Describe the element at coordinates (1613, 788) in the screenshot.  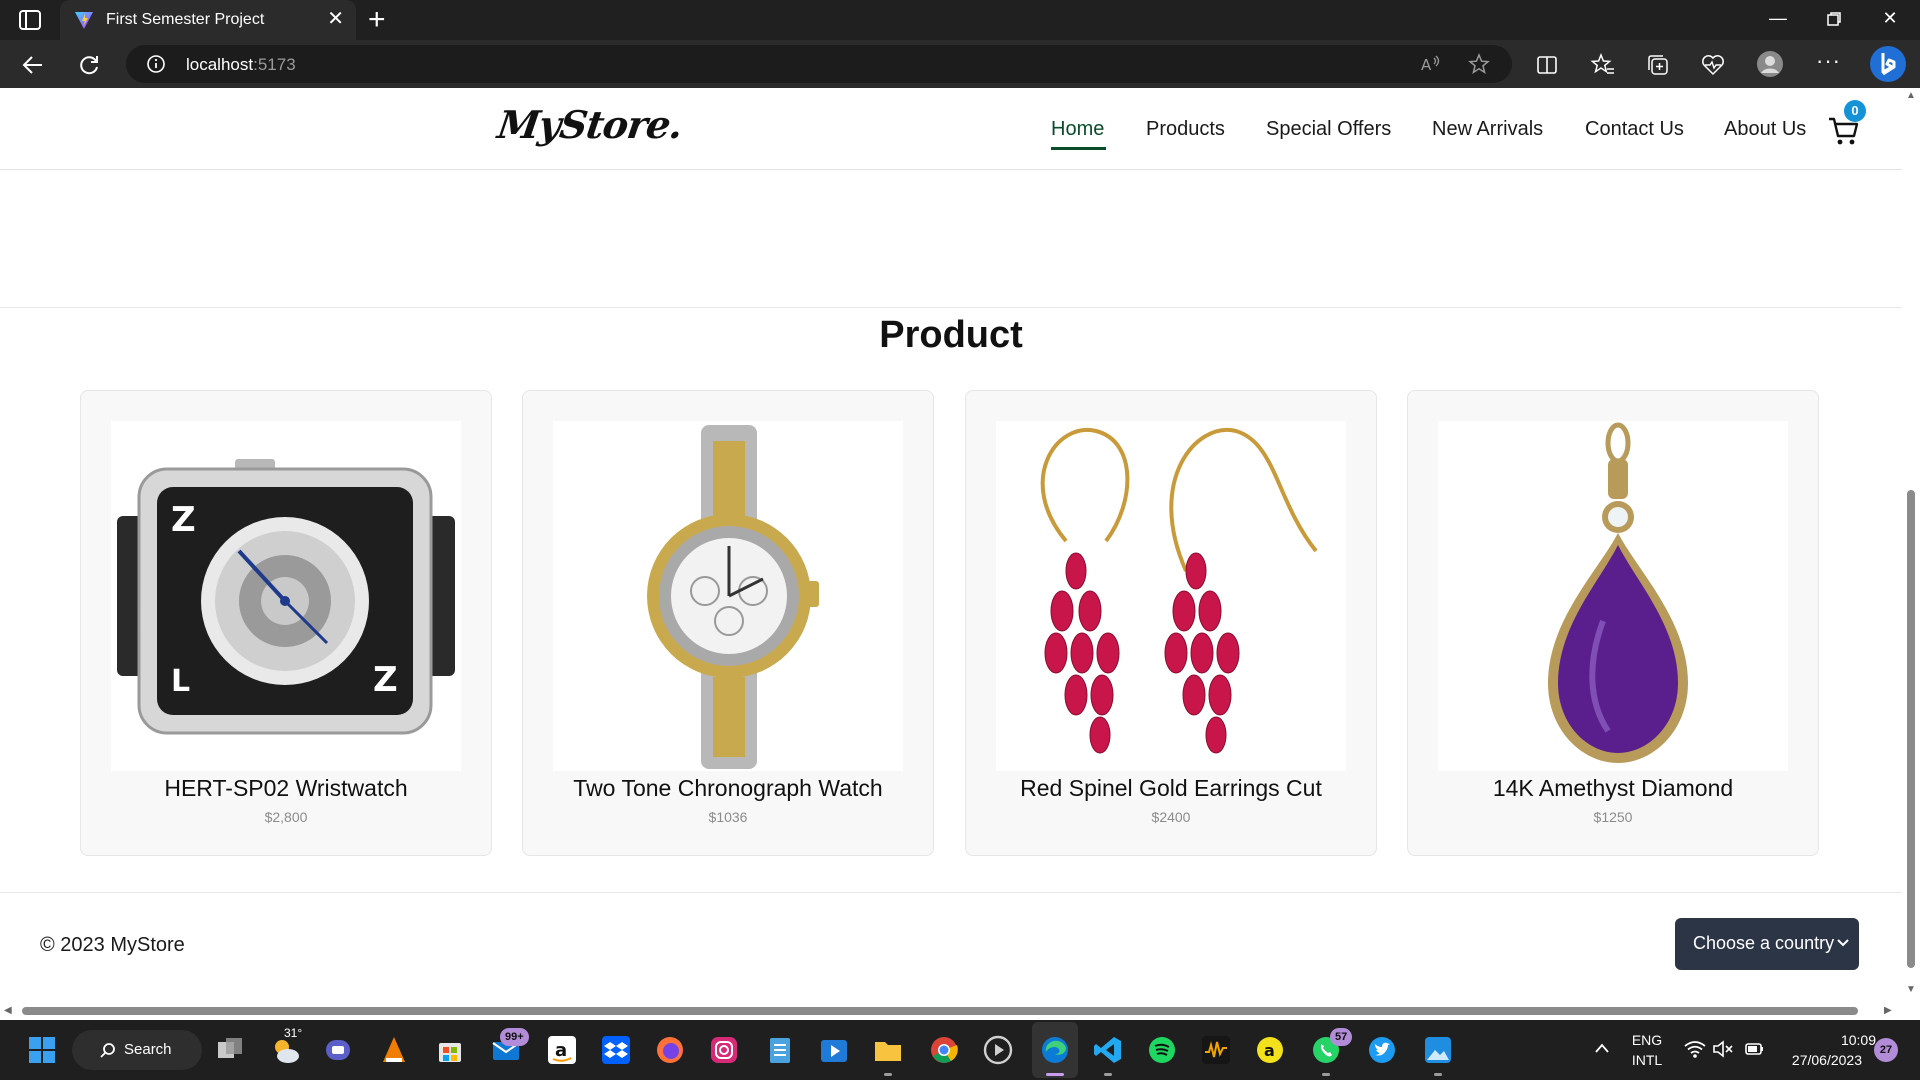
I see `product-name: 14K Amethyst Diamond` at that location.